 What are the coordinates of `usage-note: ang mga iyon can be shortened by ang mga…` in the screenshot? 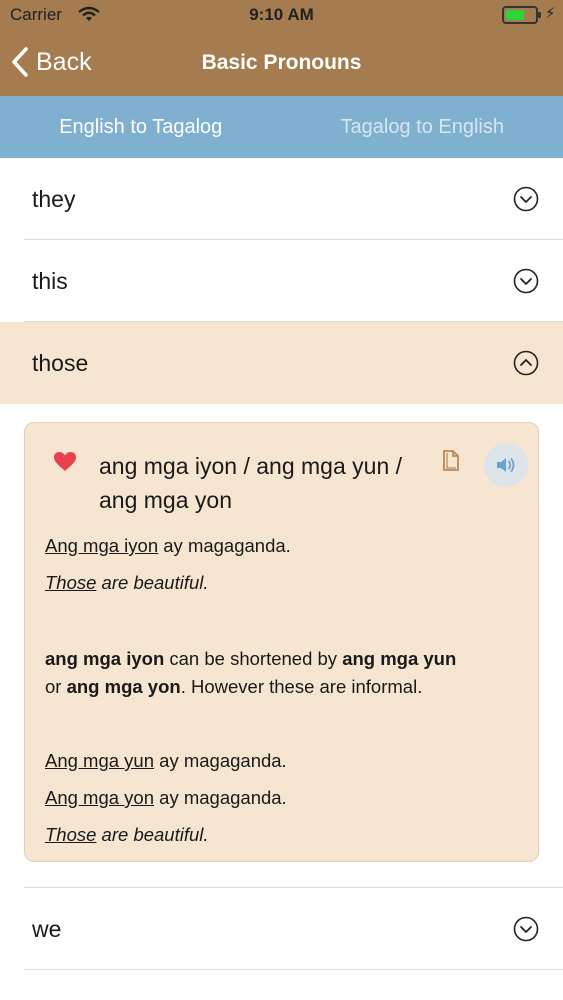 It's located at (251, 672).